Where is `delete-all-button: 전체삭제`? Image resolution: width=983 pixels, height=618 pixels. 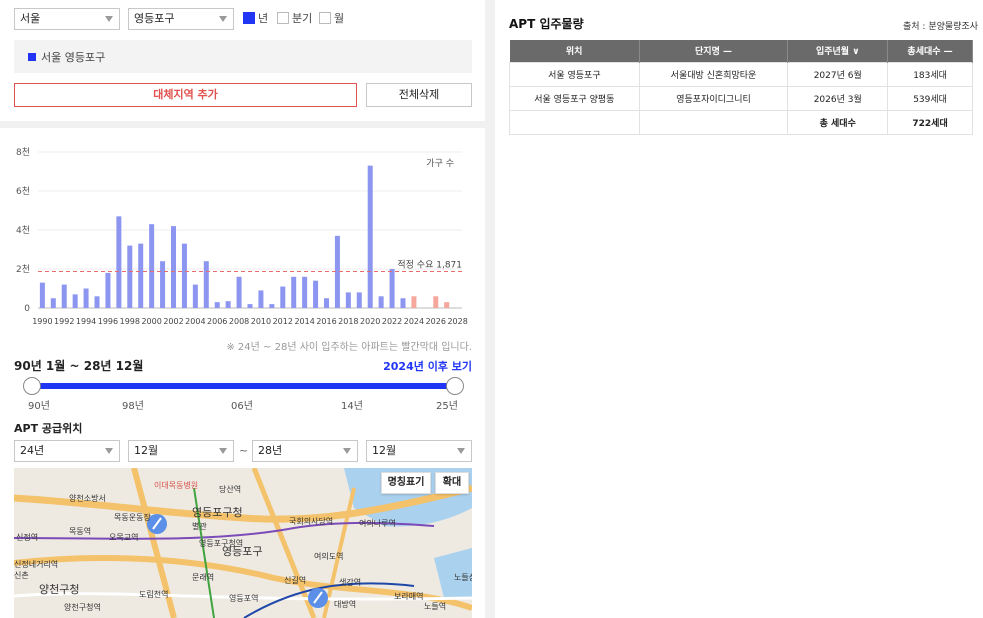
delete-all-button: 전체삭제 is located at coordinates (419, 95).